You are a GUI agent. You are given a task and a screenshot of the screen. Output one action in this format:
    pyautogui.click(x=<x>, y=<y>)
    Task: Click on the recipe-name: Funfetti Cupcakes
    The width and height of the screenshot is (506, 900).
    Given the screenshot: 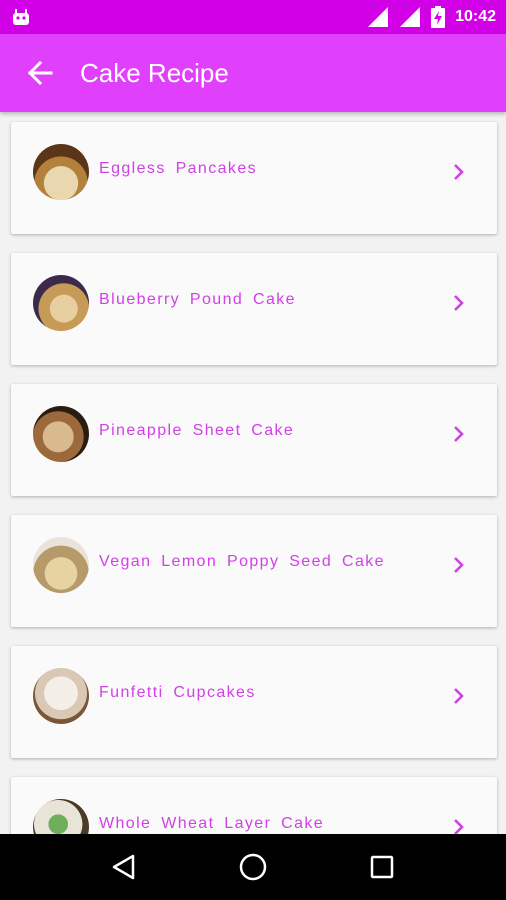 What is the action you would take?
    pyautogui.click(x=177, y=692)
    